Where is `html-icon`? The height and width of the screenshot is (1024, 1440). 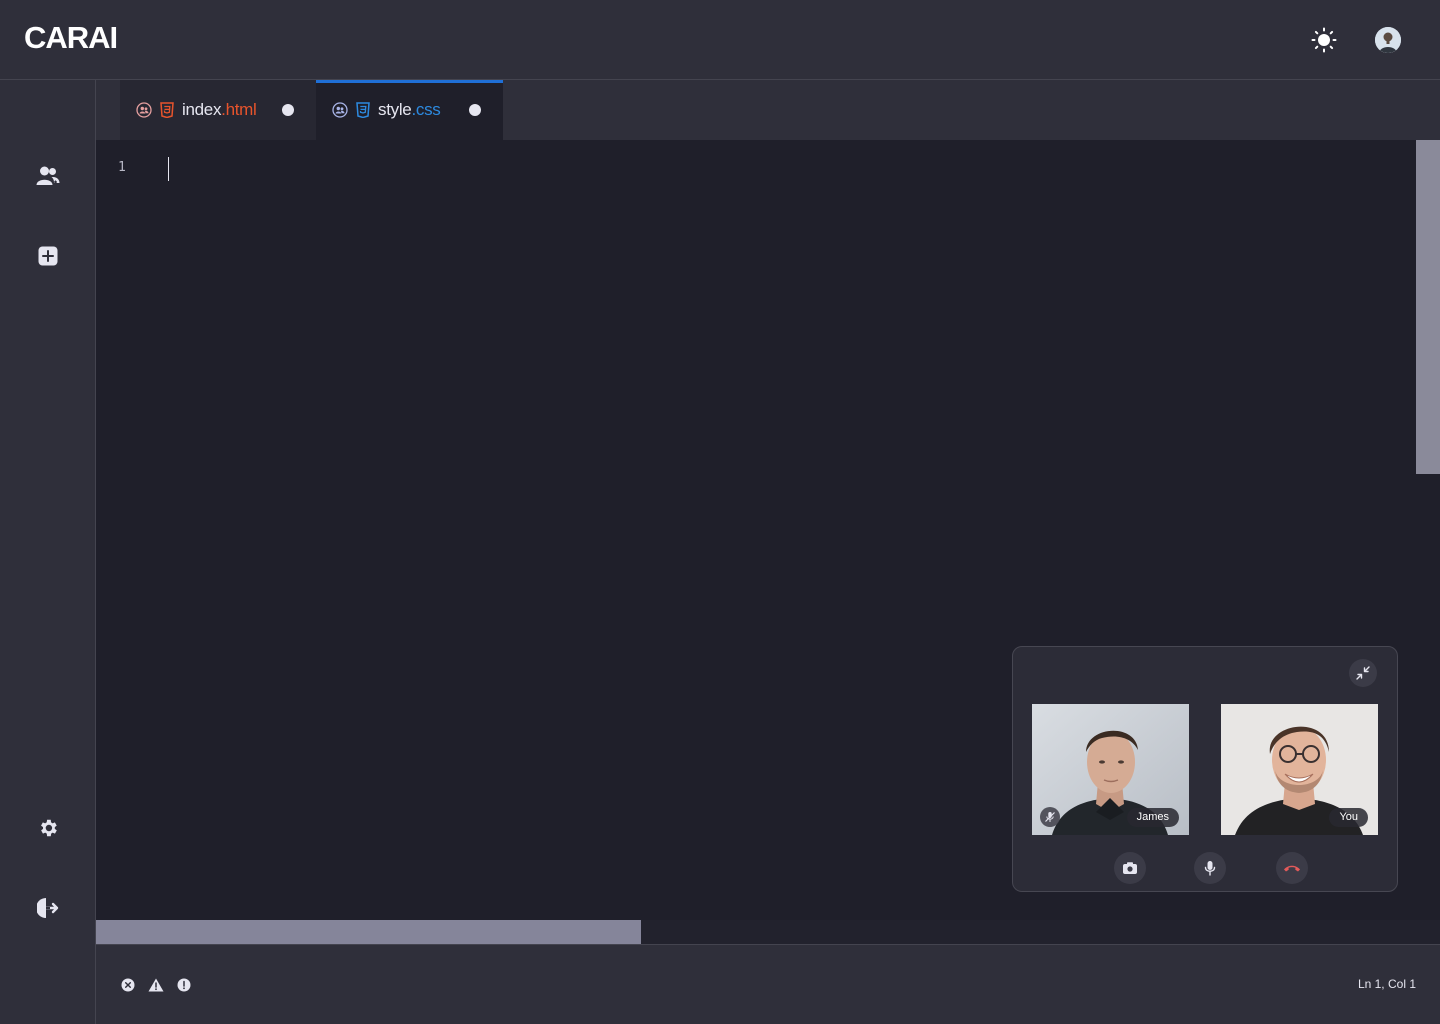 html-icon is located at coordinates (167, 110).